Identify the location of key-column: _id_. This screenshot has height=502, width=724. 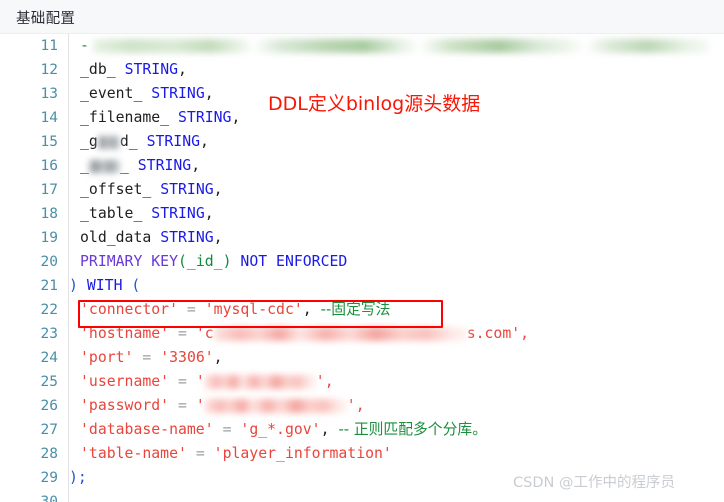
(204, 261).